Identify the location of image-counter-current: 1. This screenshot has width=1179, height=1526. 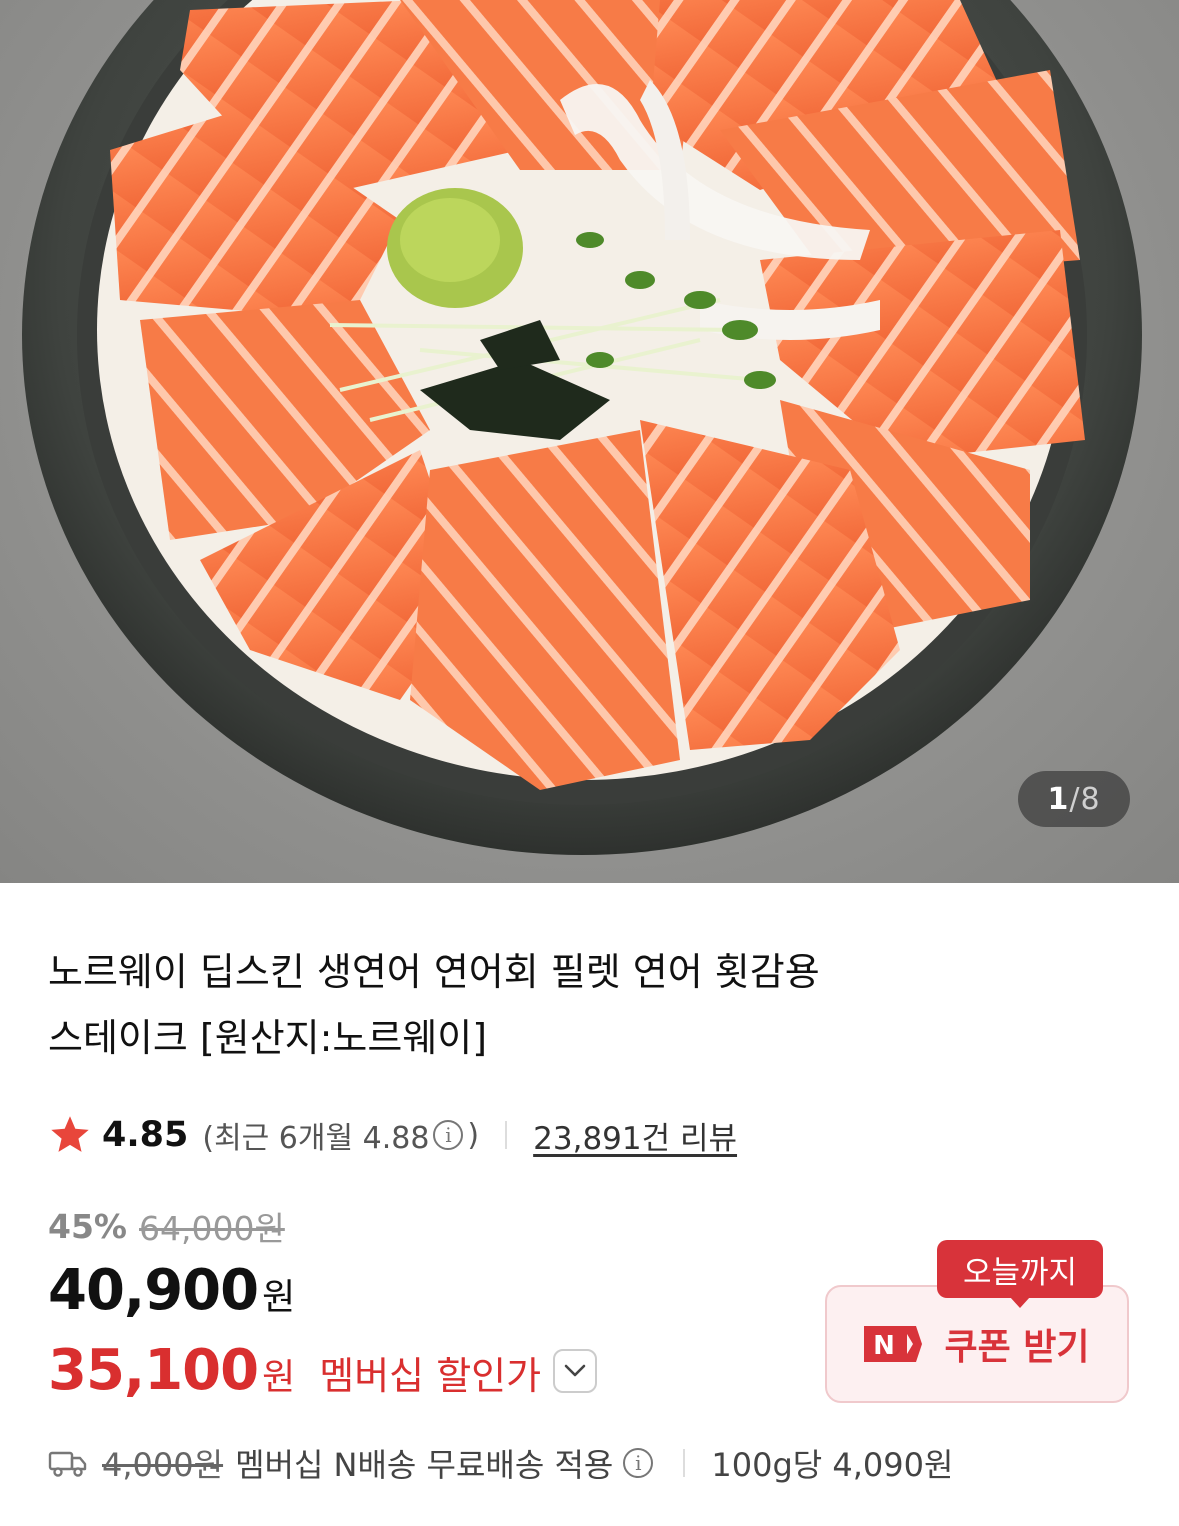
(1058, 799).